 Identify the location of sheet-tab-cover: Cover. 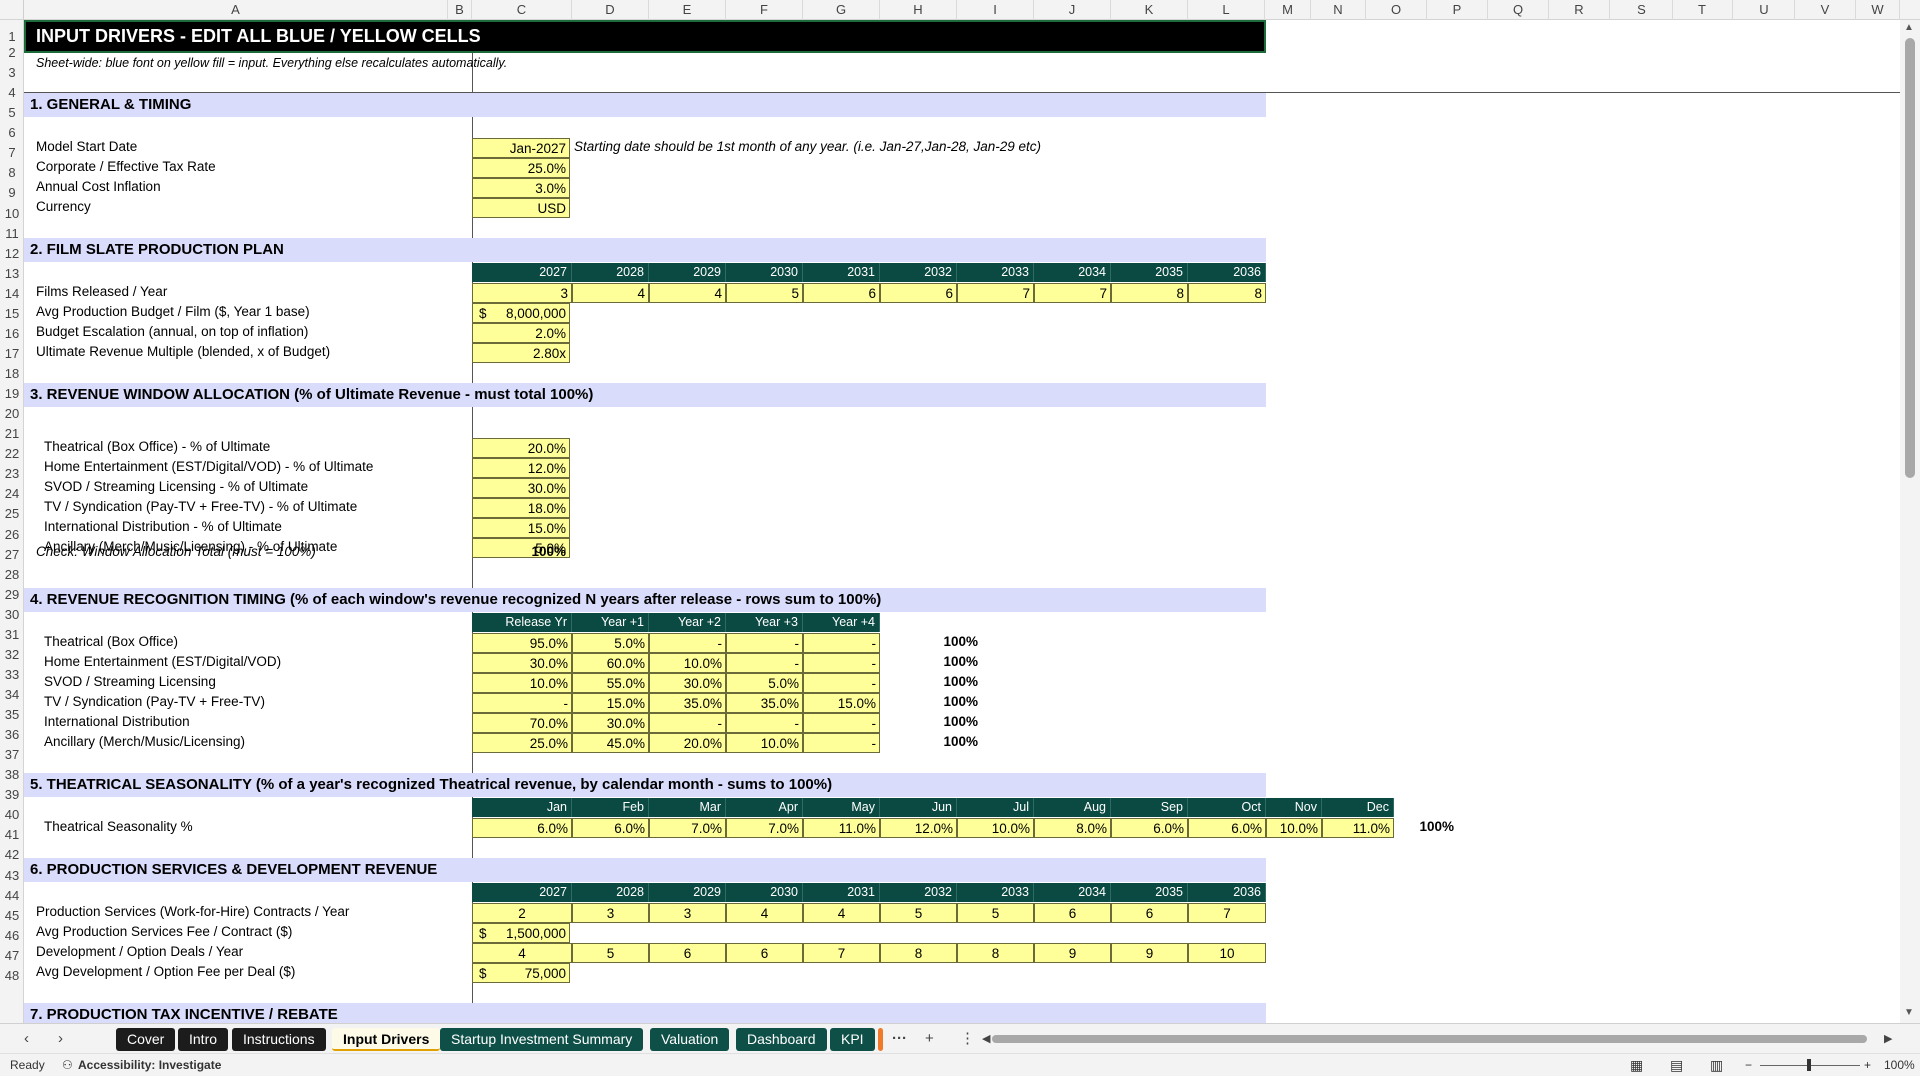
(146, 1039).